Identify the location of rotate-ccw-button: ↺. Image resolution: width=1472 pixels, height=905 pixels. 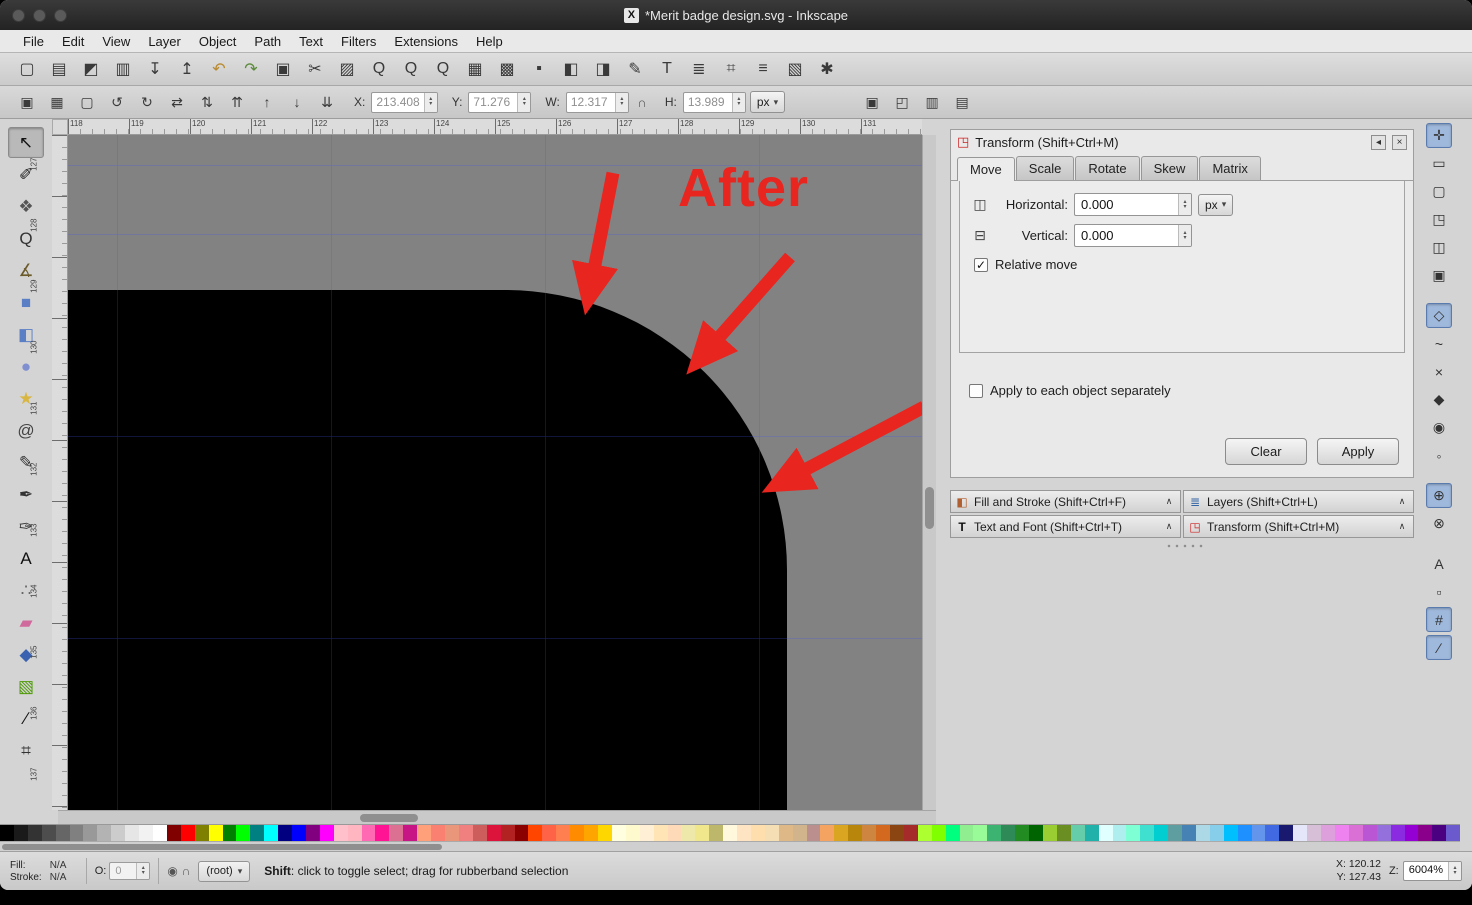
(117, 102).